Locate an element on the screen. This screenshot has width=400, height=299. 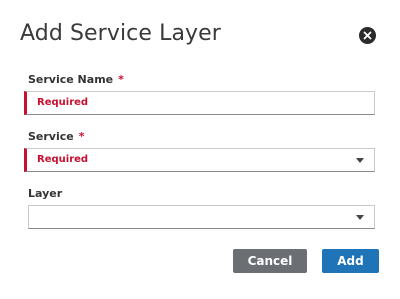
service-name-input: Required is located at coordinates (199, 103).